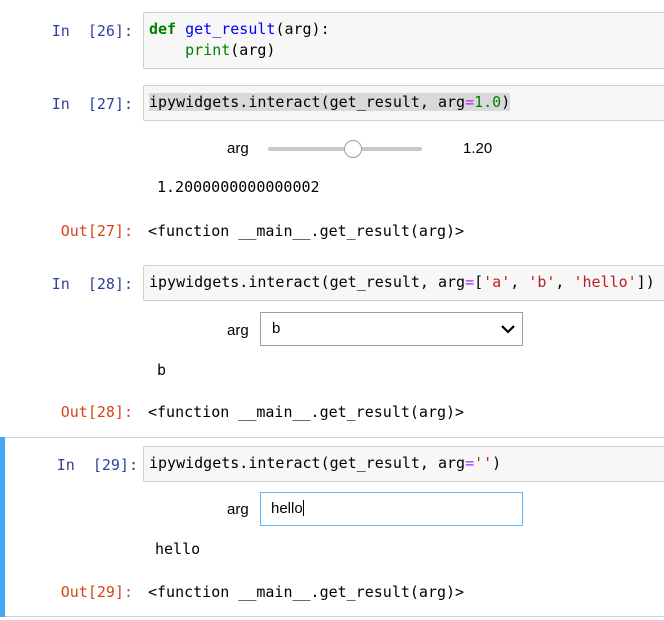  What do you see at coordinates (645, 282) in the screenshot?
I see `code-text: ])` at bounding box center [645, 282].